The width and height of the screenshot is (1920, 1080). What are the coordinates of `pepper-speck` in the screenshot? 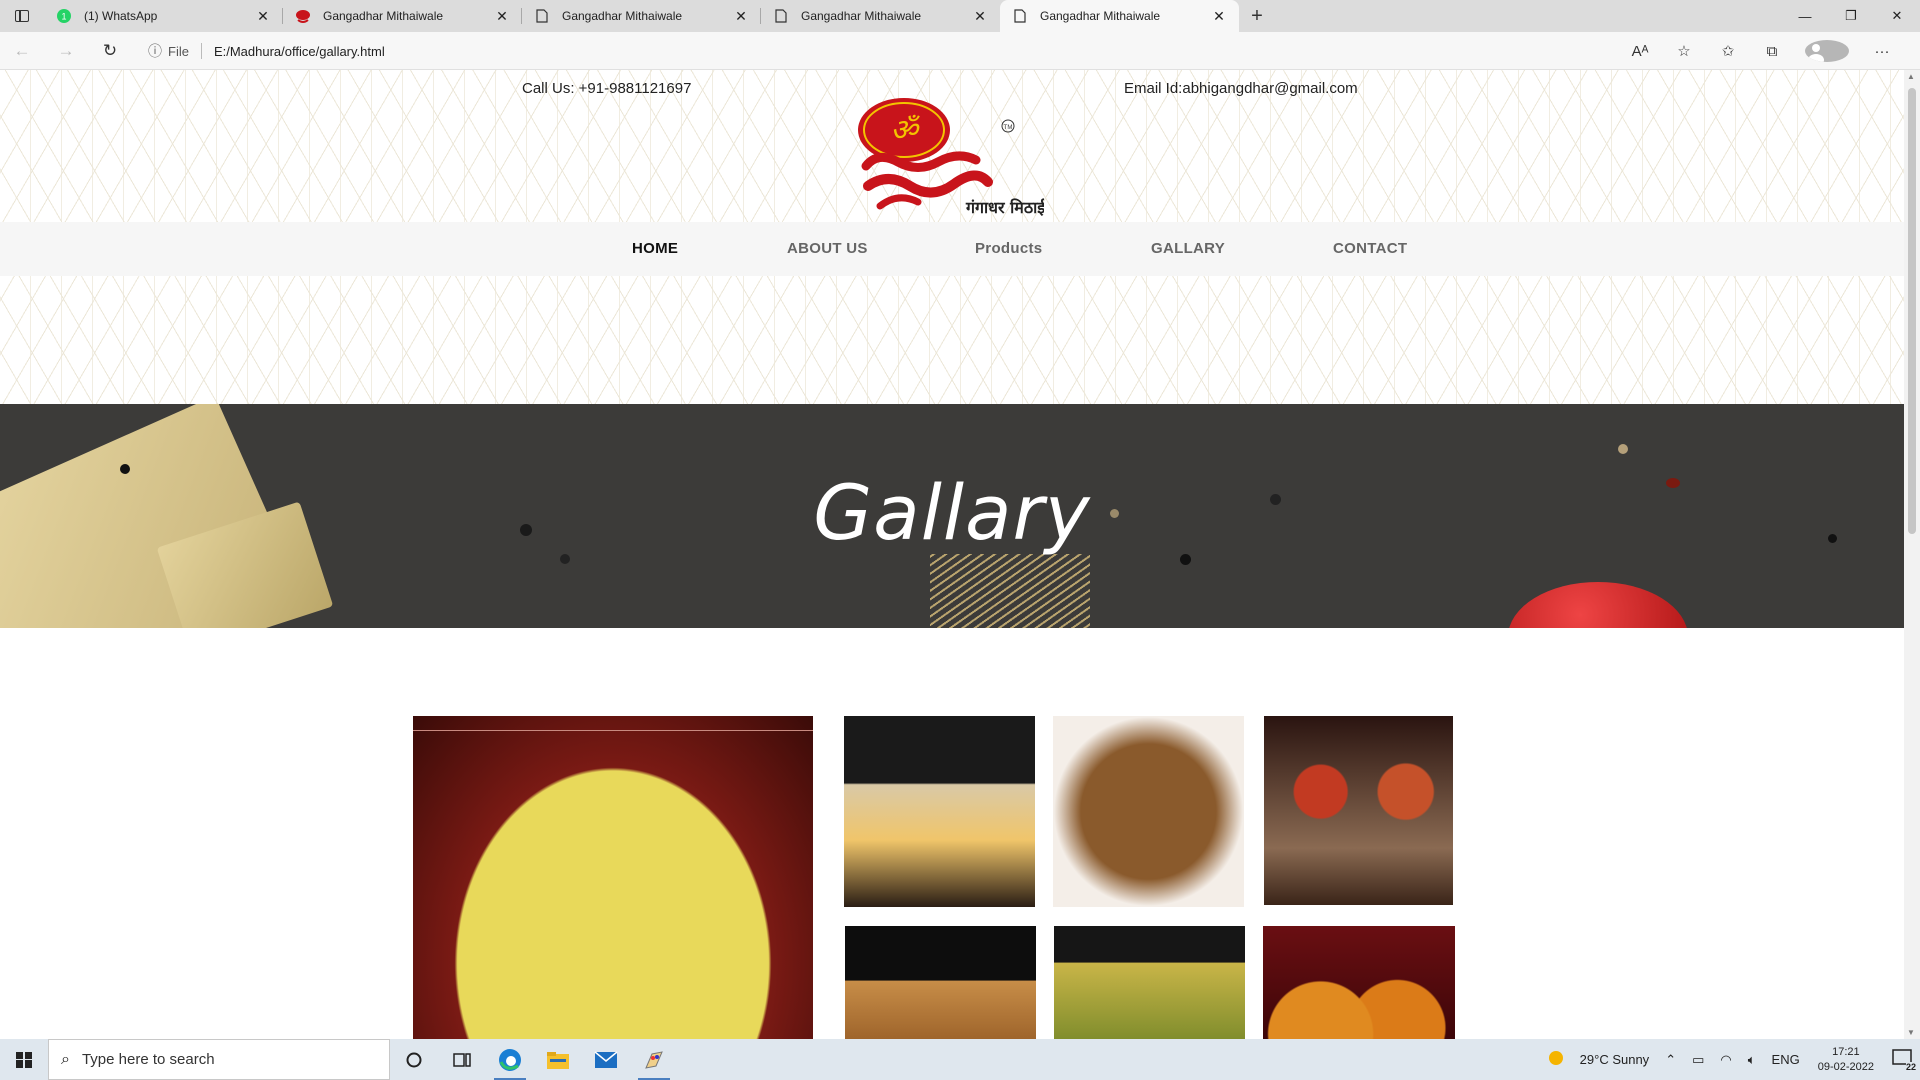 It's located at (1623, 449).